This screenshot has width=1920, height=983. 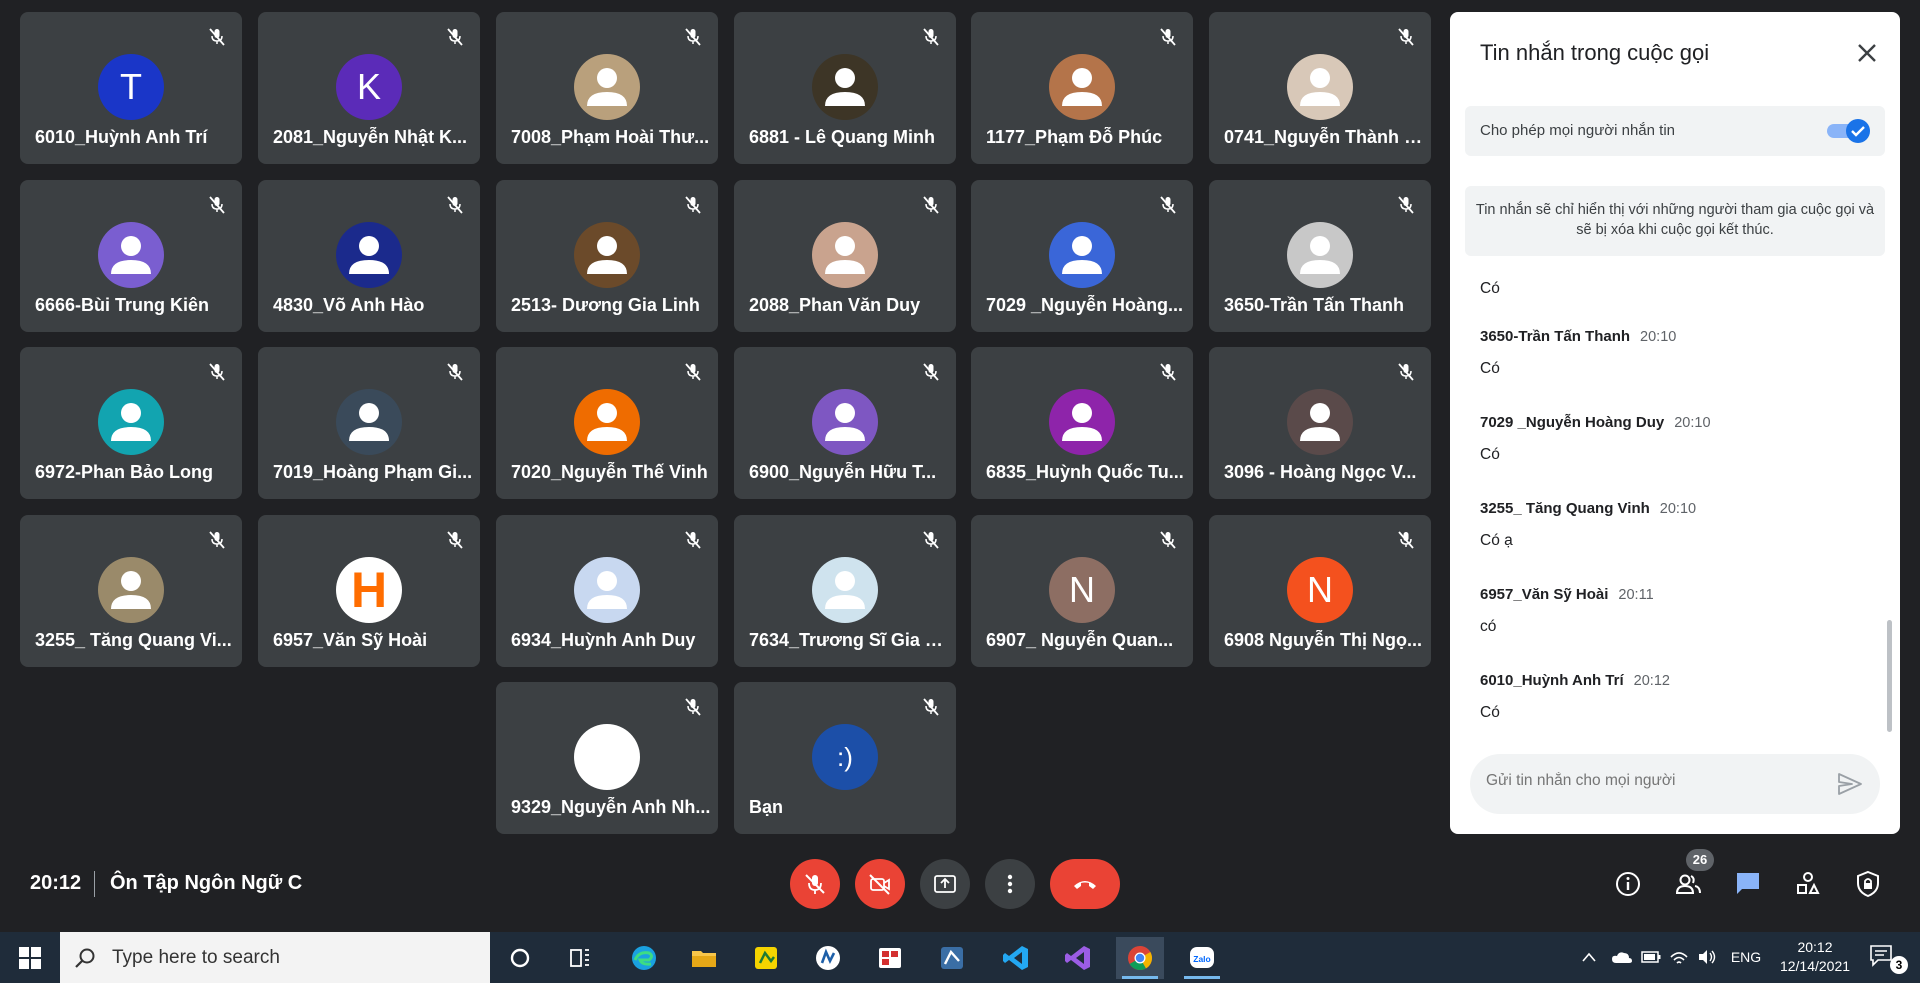 What do you see at coordinates (1595, 52) in the screenshot?
I see `chat-panel-title: Tin nhắn trong cuộc gọi` at bounding box center [1595, 52].